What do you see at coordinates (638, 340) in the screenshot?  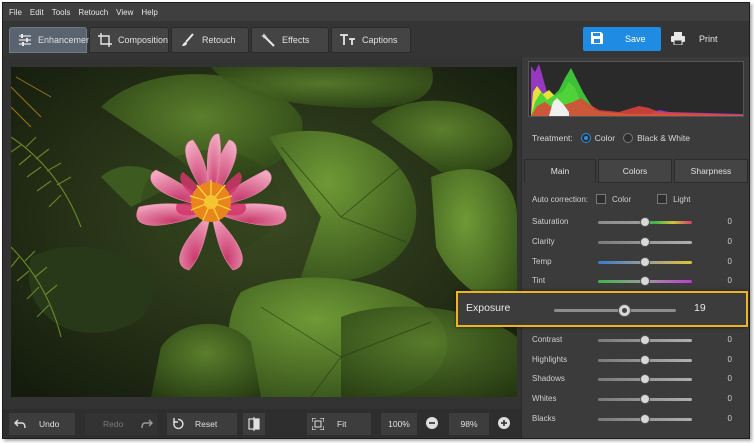 I see `slider-row-contrast: Contrast 0` at bounding box center [638, 340].